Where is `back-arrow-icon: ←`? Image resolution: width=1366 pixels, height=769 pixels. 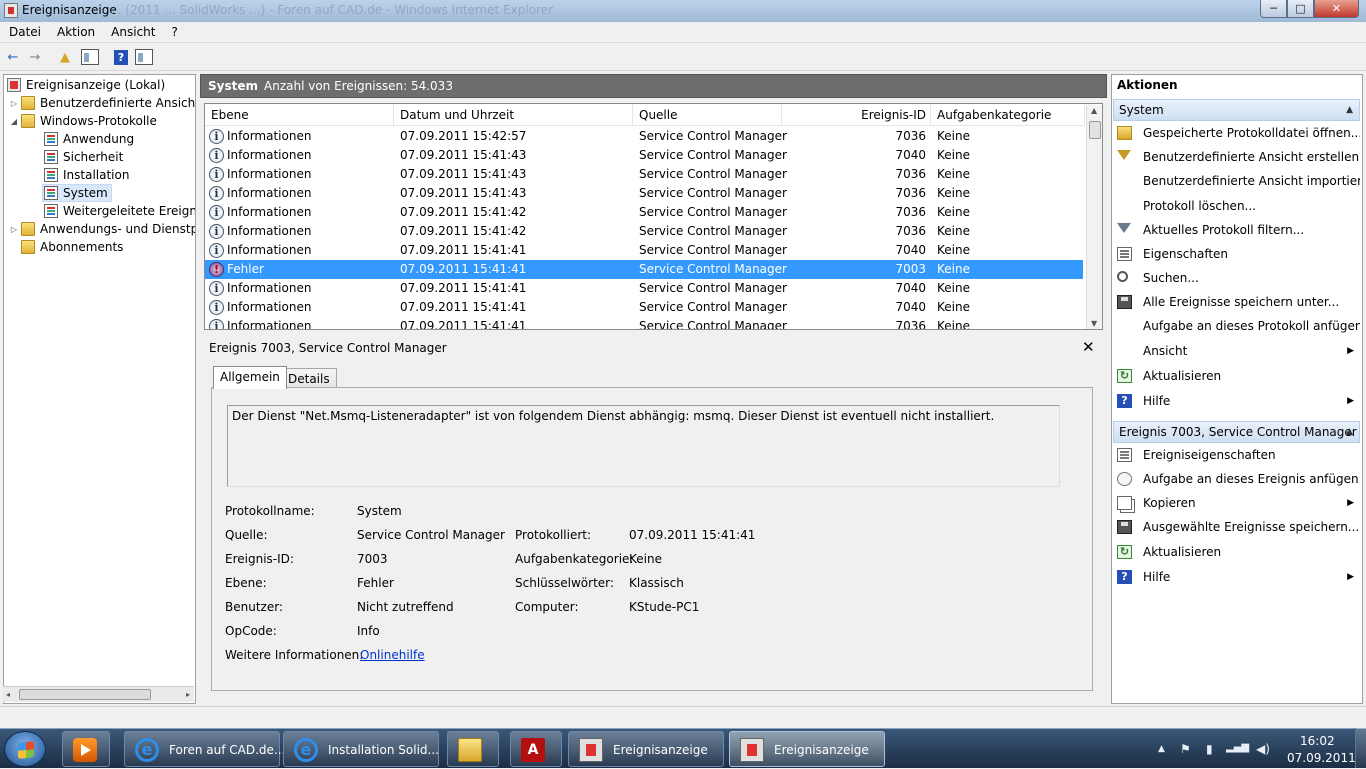
back-arrow-icon: ← is located at coordinates (13, 57).